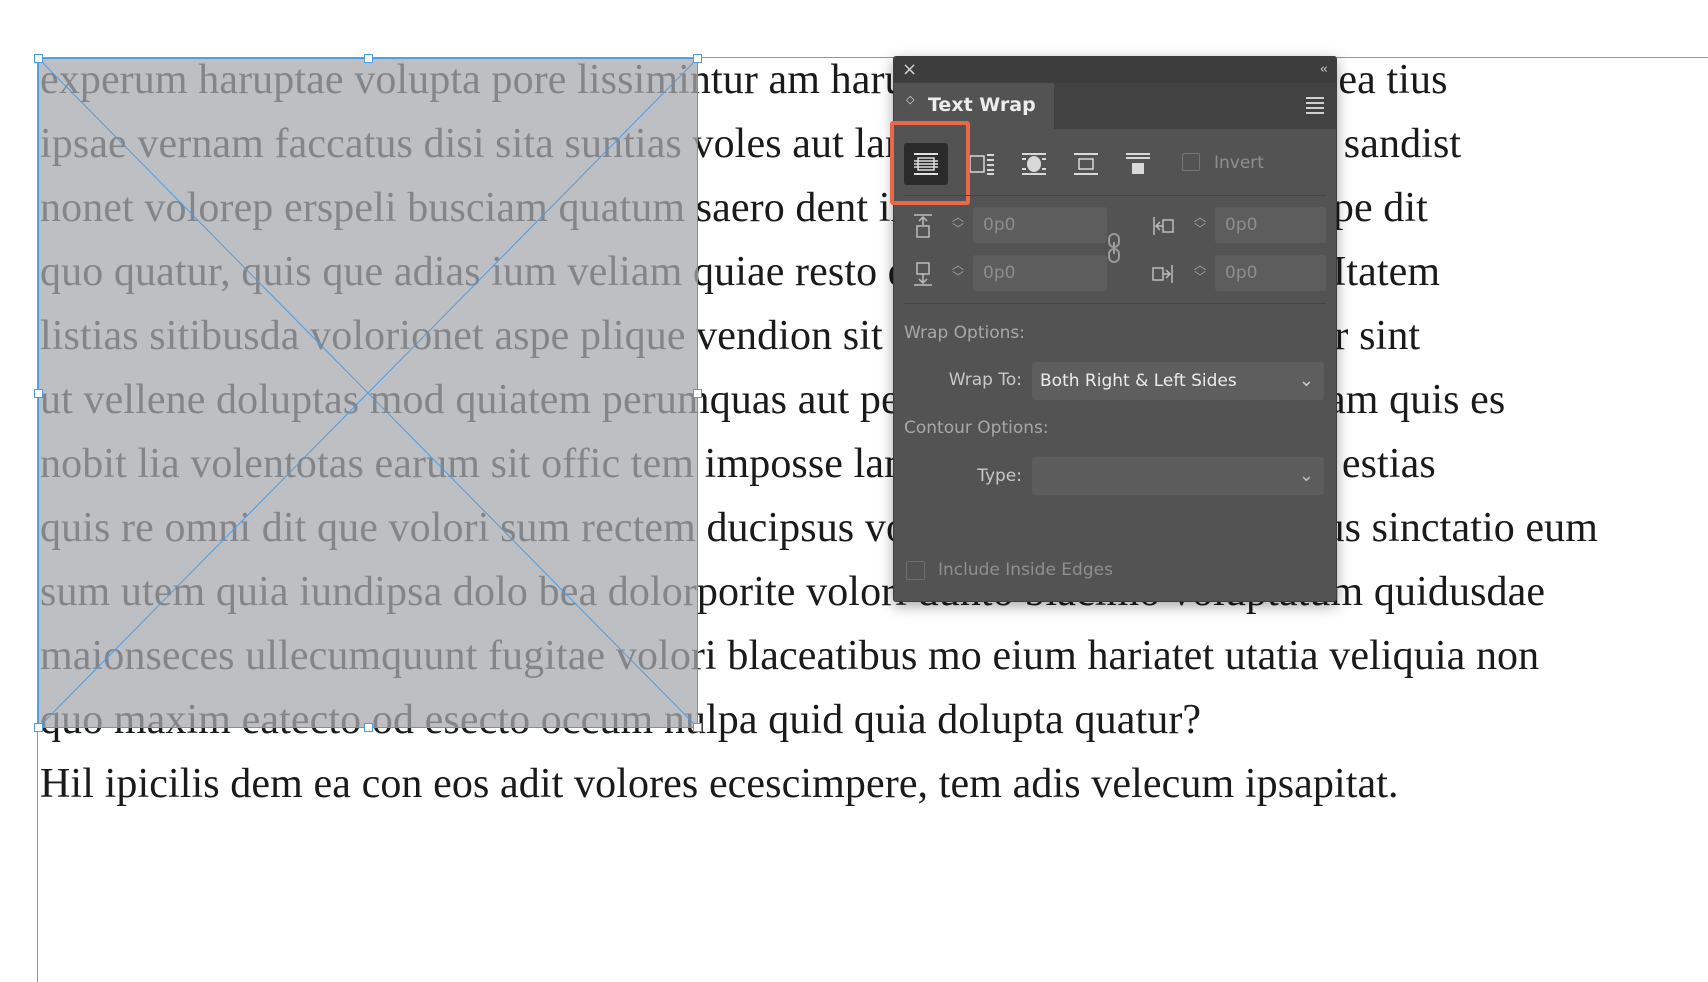 This screenshot has width=1708, height=982. What do you see at coordinates (697, 727) in the screenshot?
I see `resize-handle-bottom-right` at bounding box center [697, 727].